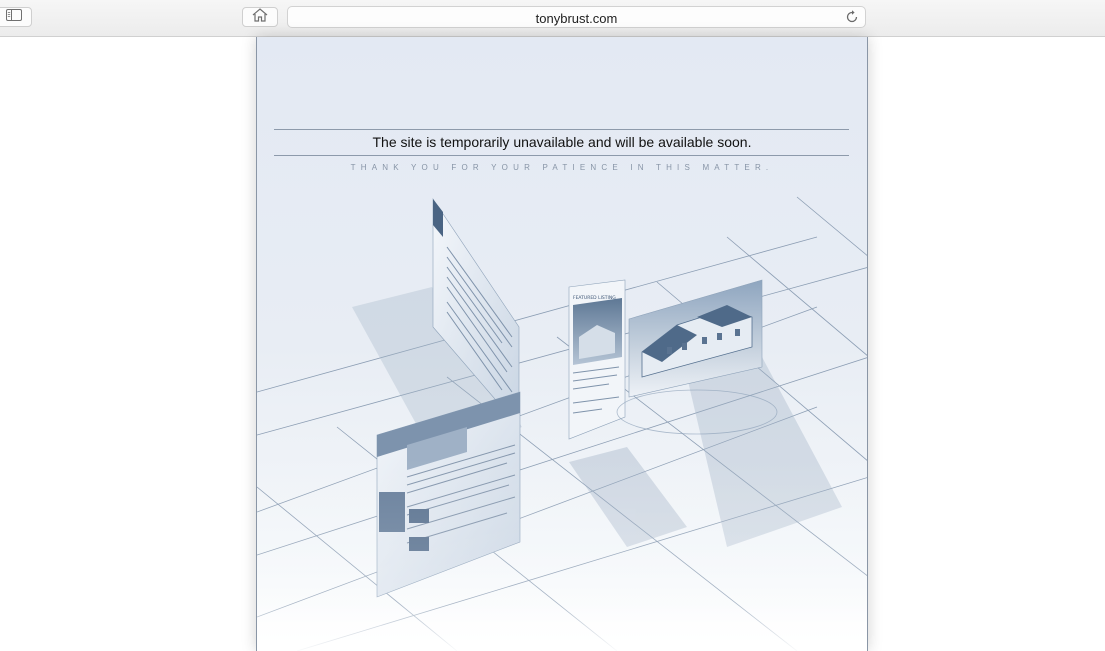 The width and height of the screenshot is (1105, 651). I want to click on url-text: tonybrust.com, so click(576, 18).